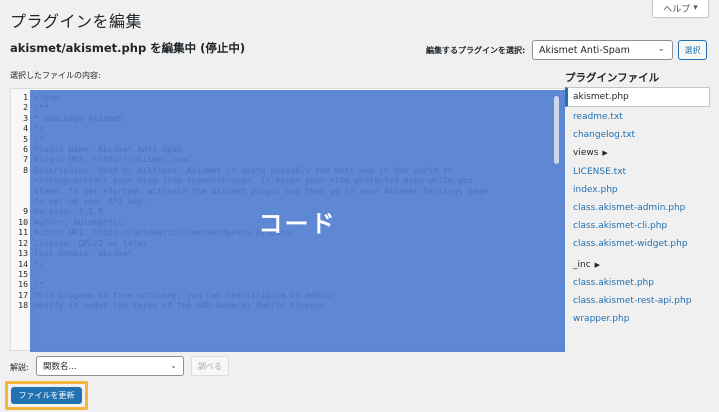  Describe the element at coordinates (25, 211) in the screenshot. I see `line-number: 9` at that location.